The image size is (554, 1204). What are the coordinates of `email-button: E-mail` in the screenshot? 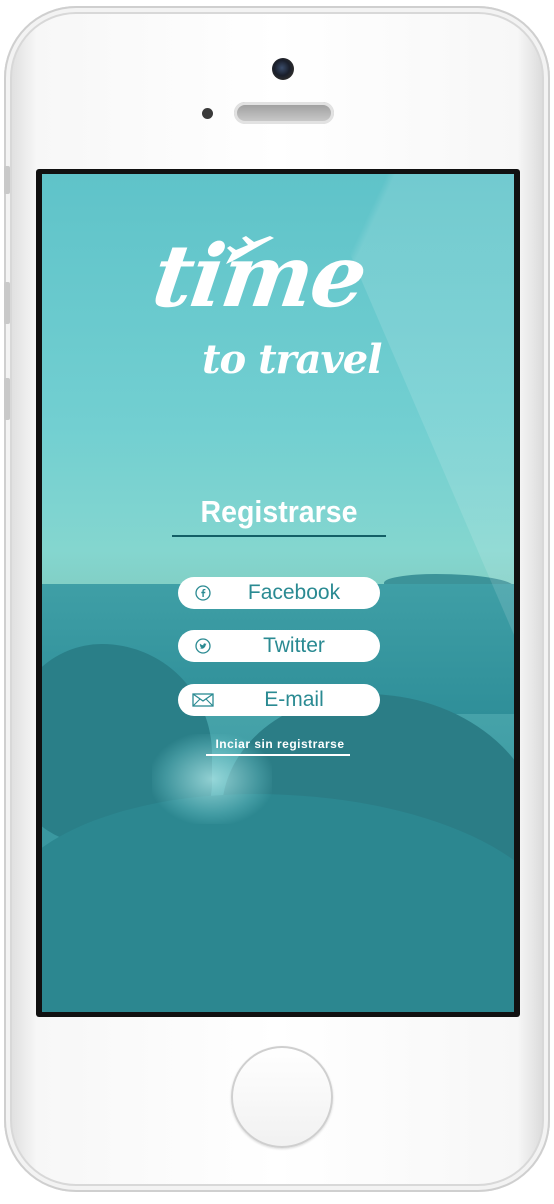 It's located at (279, 700).